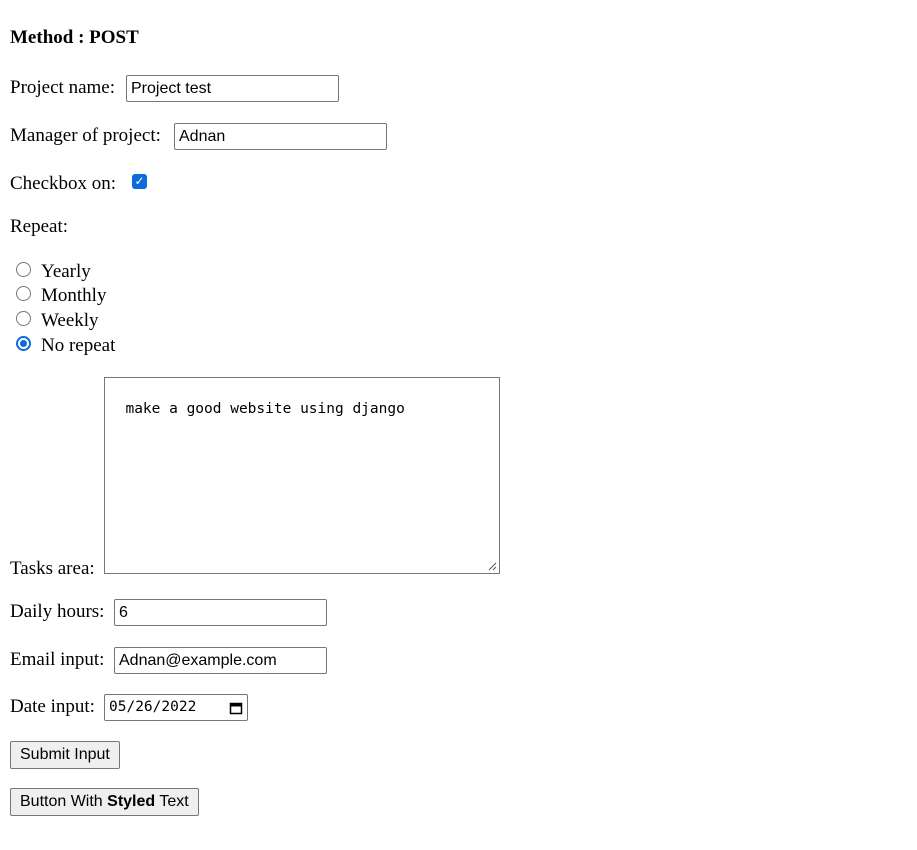 The width and height of the screenshot is (917, 850). What do you see at coordinates (153, 707) in the screenshot?
I see `date-value: 05/26/2022` at bounding box center [153, 707].